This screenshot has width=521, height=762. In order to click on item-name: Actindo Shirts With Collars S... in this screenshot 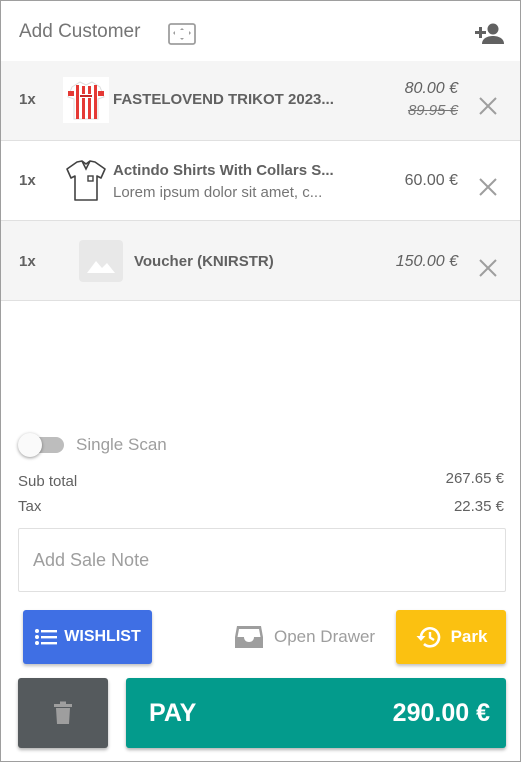, I will do `click(223, 170)`.